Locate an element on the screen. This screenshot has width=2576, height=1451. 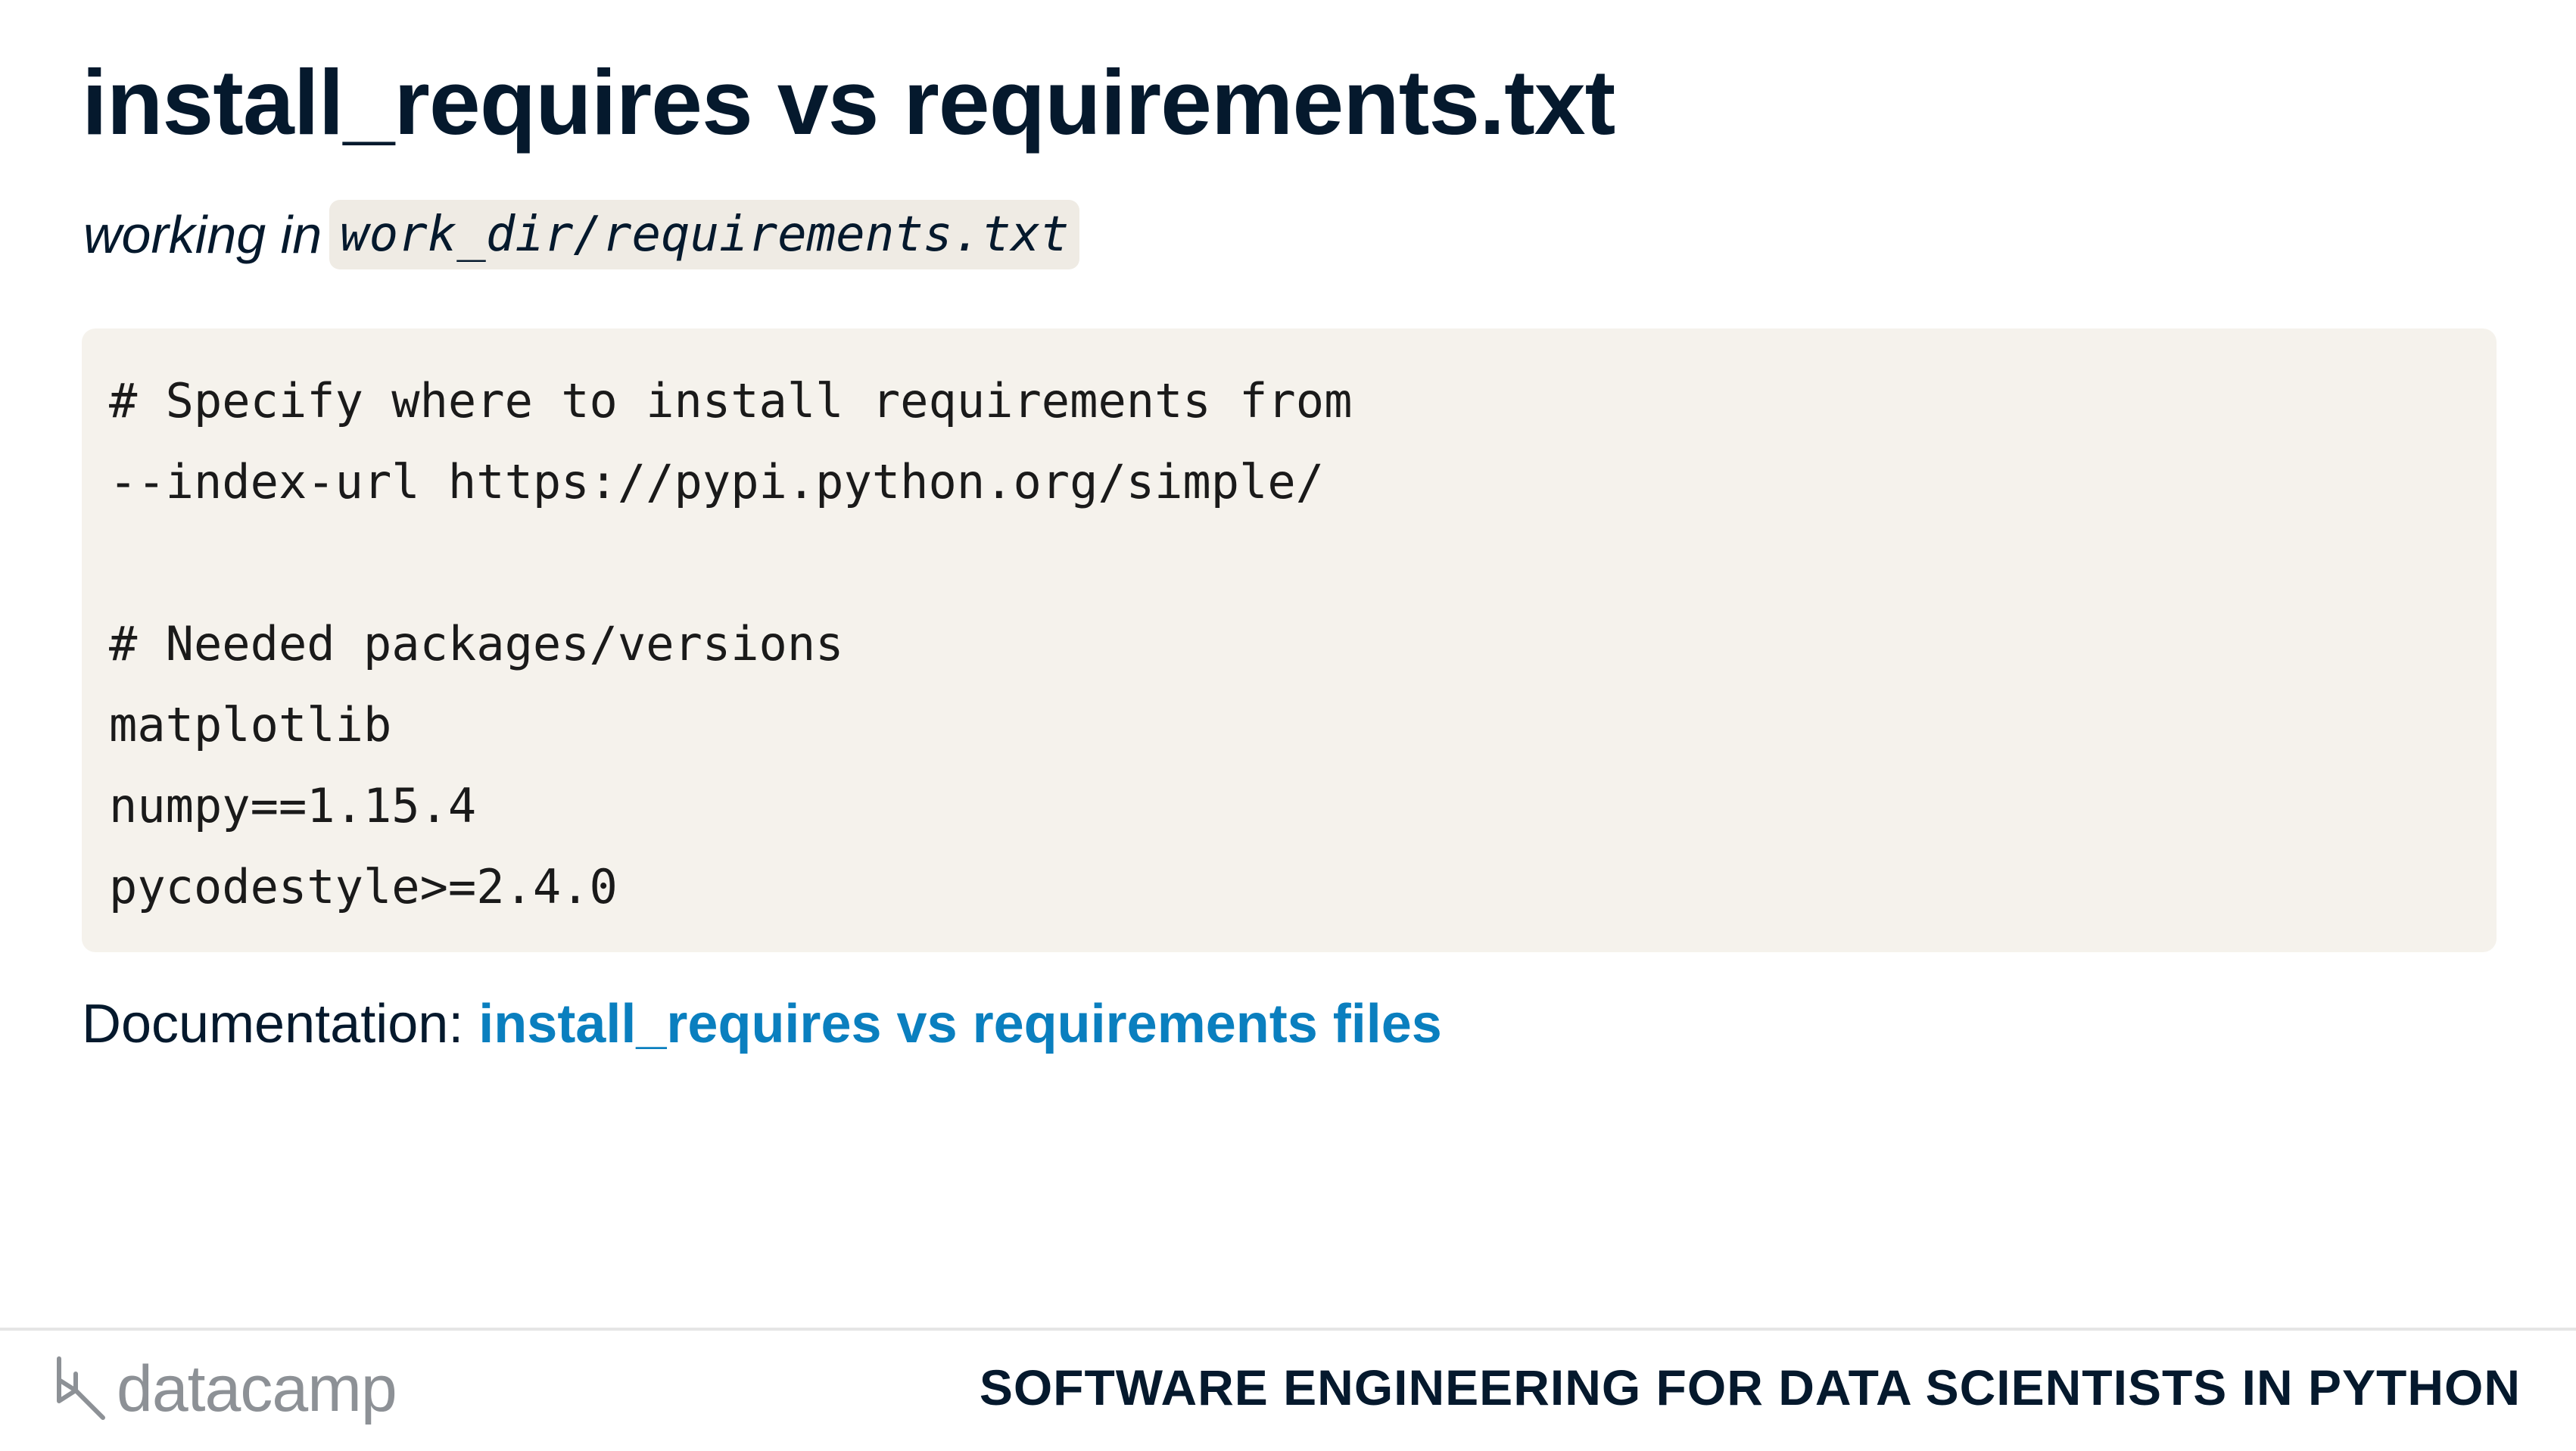
slide-title: install_requires vs requirements.txt is located at coordinates (849, 102).